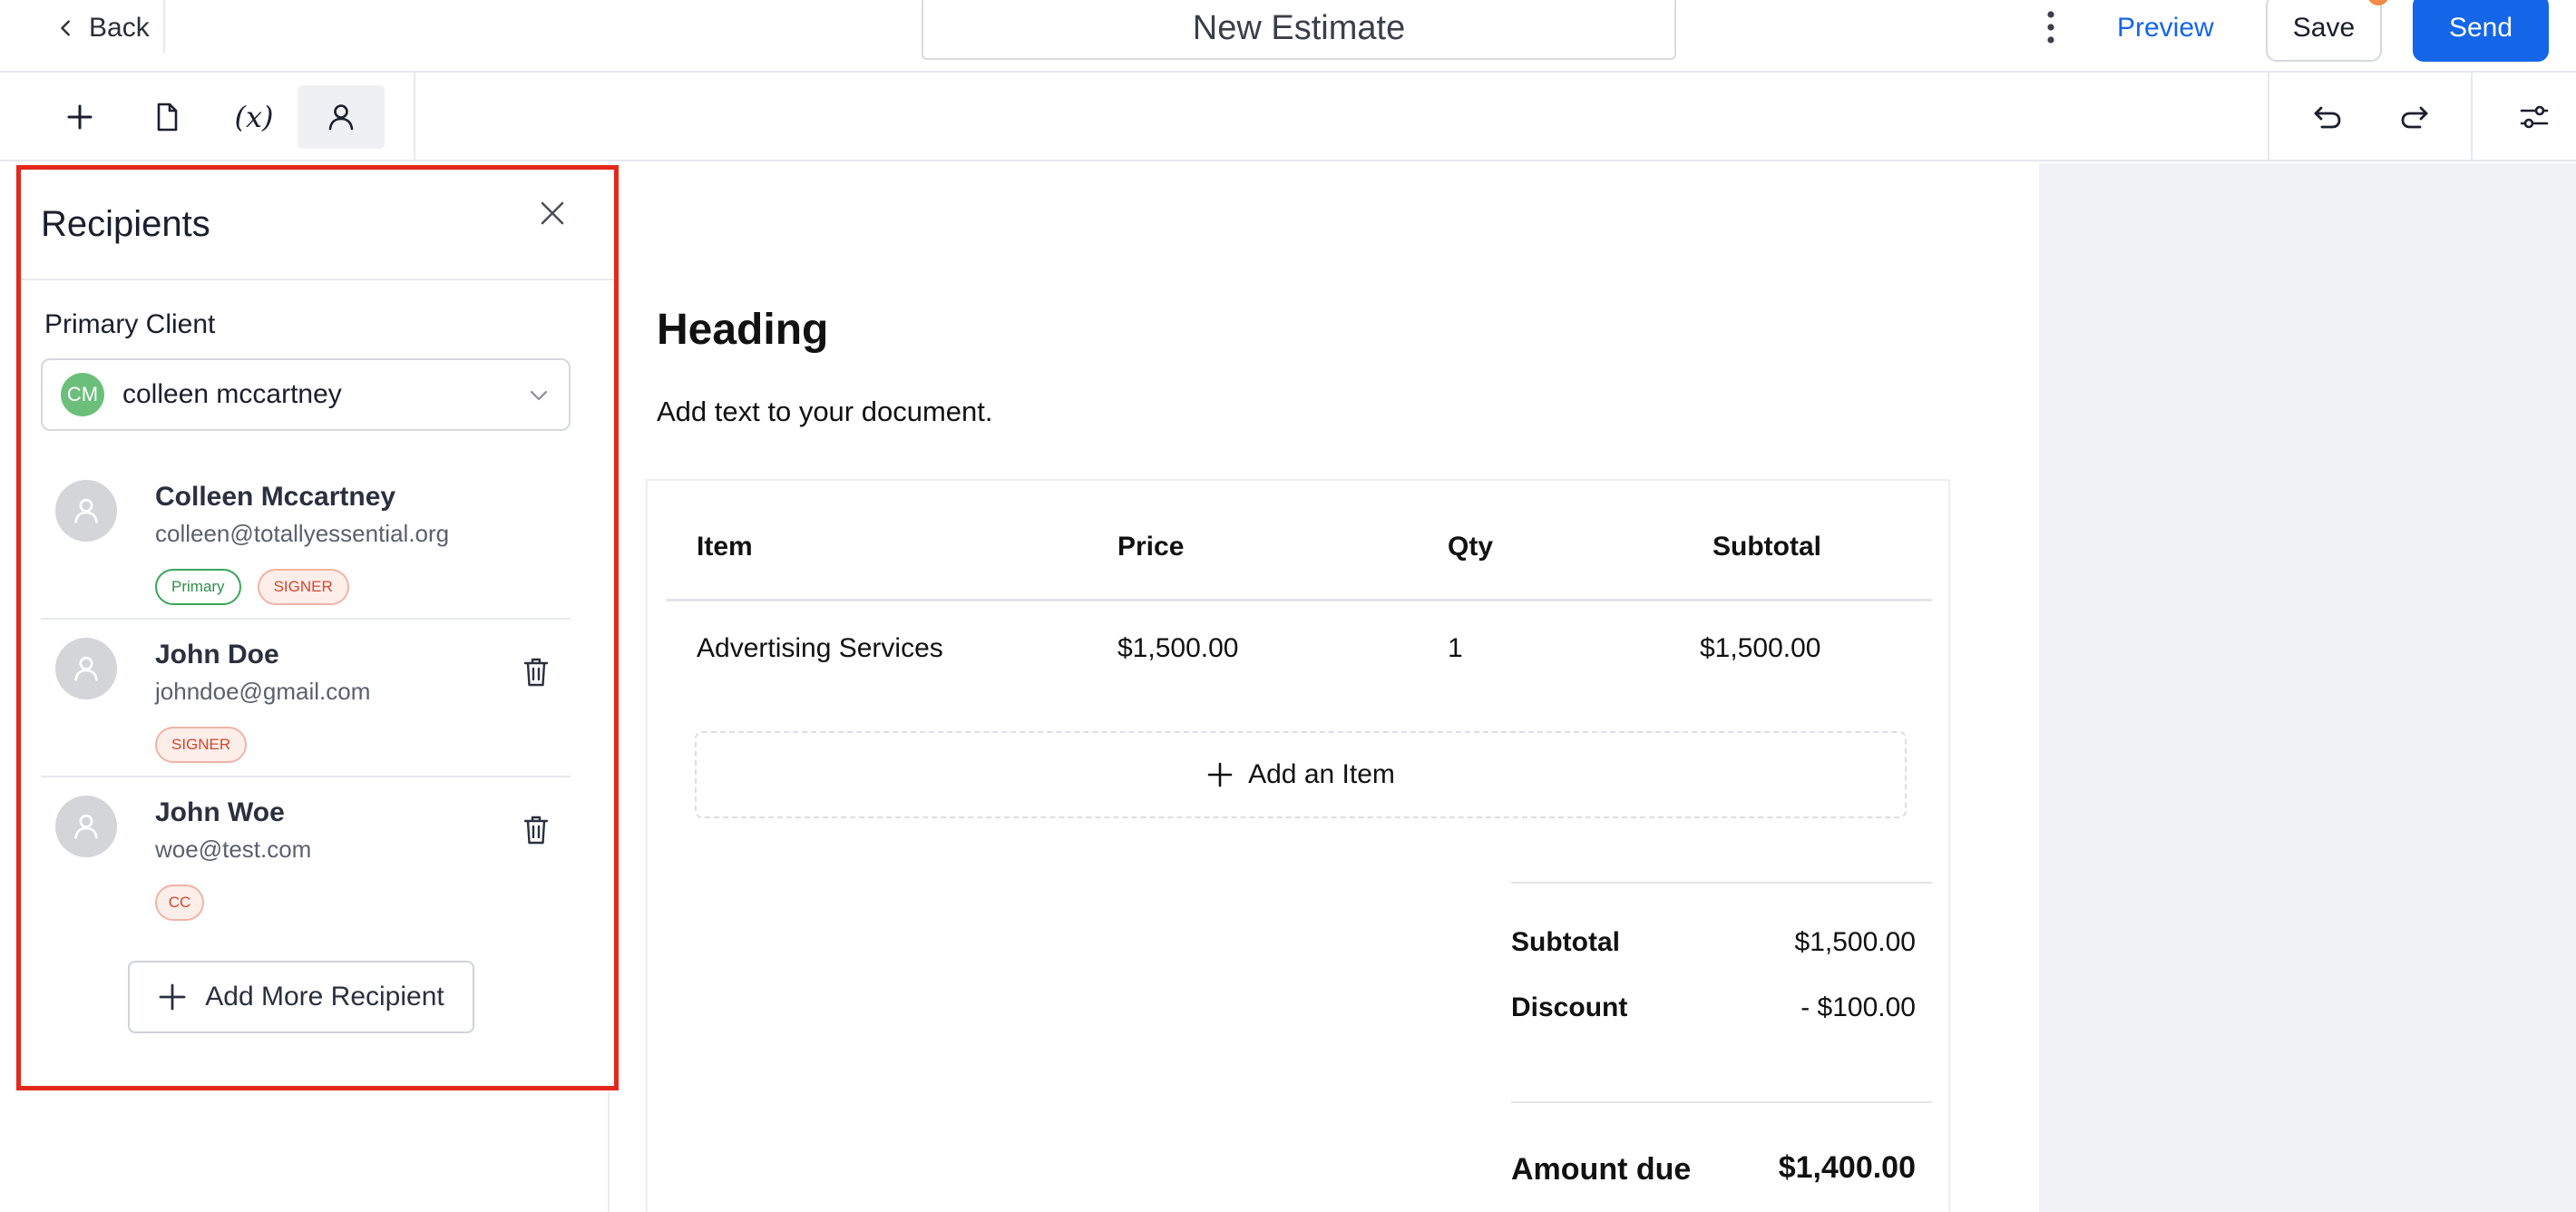  I want to click on close-icon, so click(552, 213).